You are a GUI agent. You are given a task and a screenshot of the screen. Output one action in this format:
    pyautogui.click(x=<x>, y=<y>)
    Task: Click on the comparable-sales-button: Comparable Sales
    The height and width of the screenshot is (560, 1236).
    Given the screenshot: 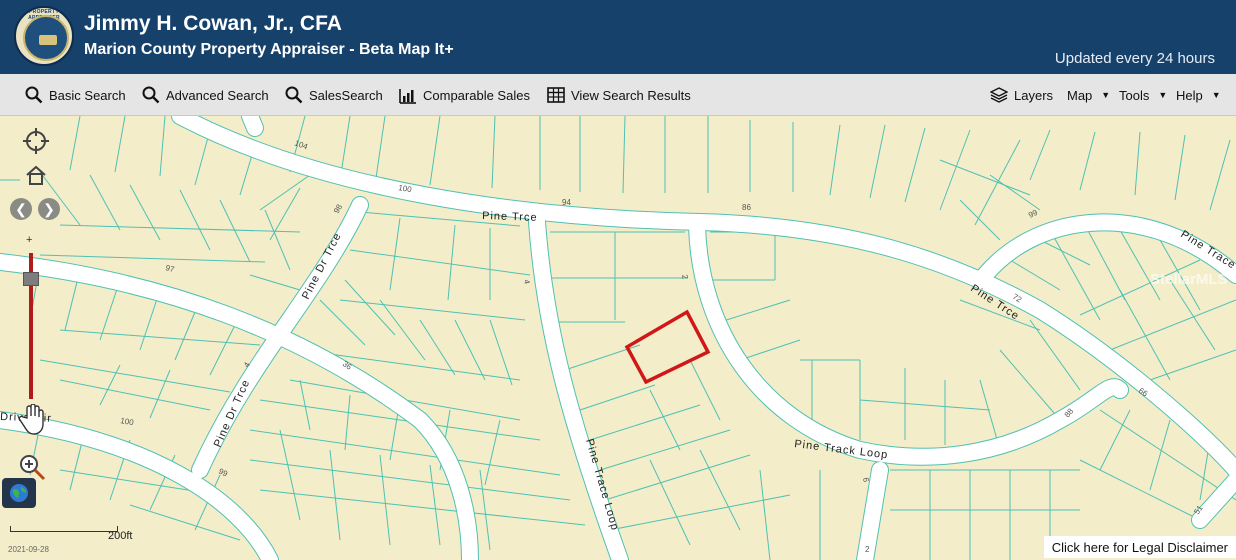 What is the action you would take?
    pyautogui.click(x=464, y=95)
    